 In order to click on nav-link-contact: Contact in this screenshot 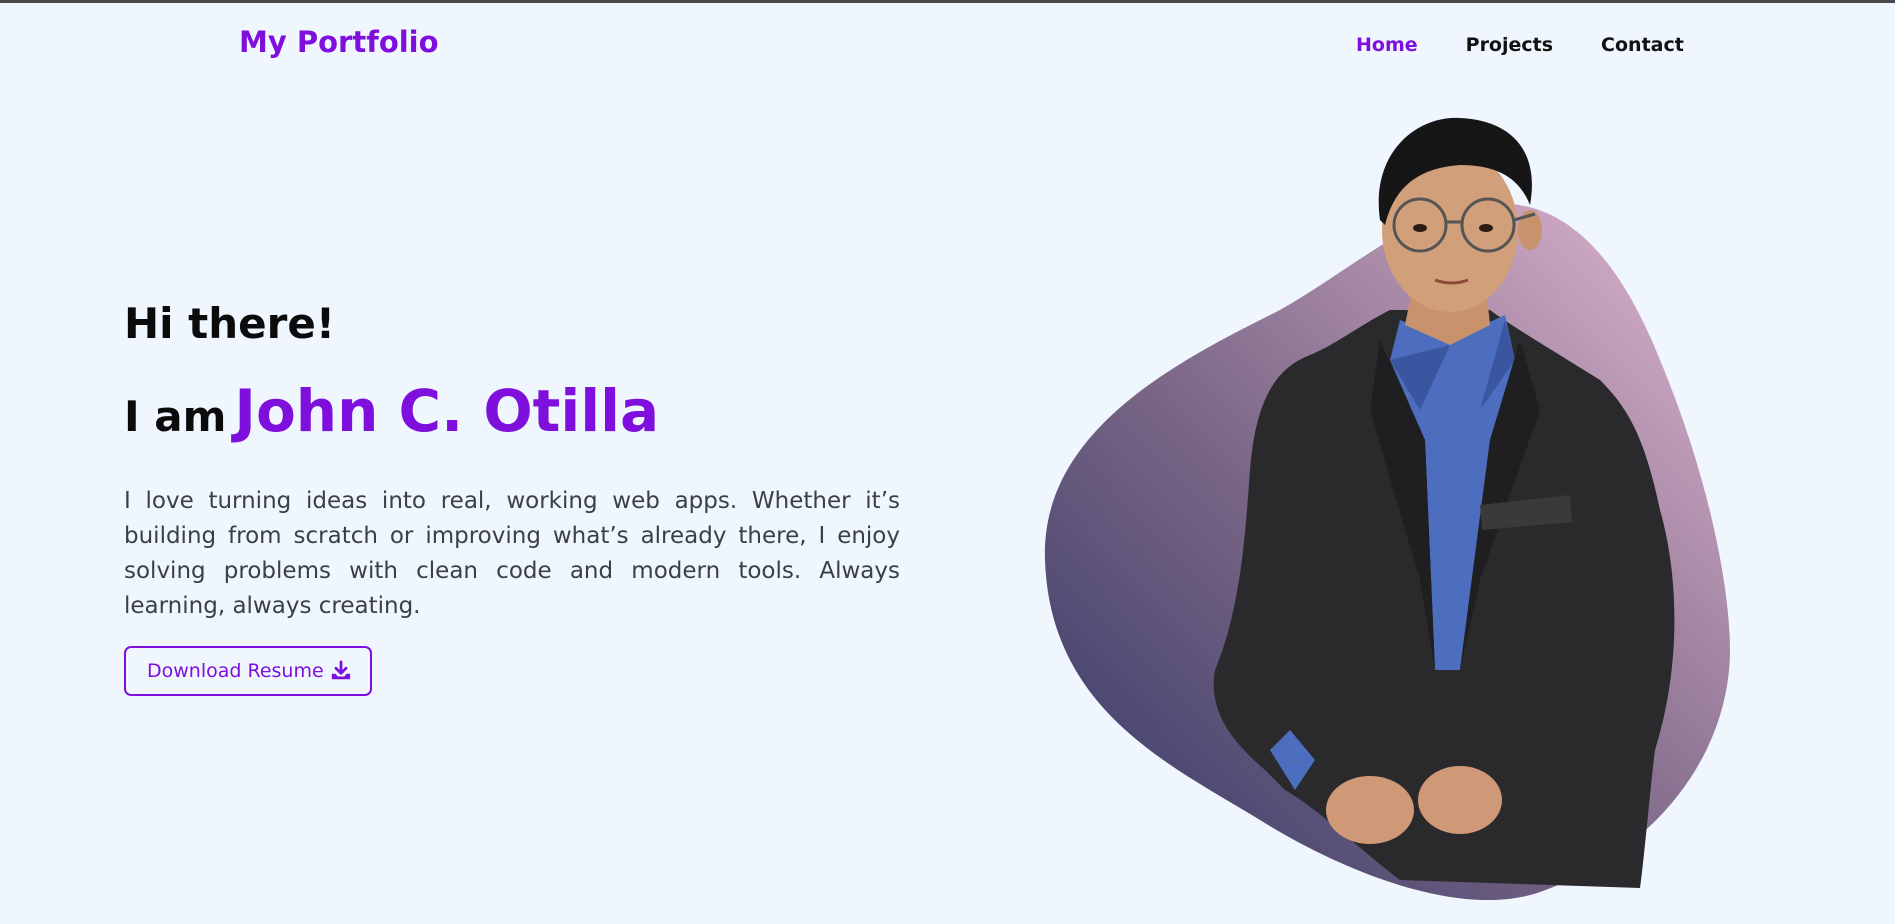, I will do `click(1642, 45)`.